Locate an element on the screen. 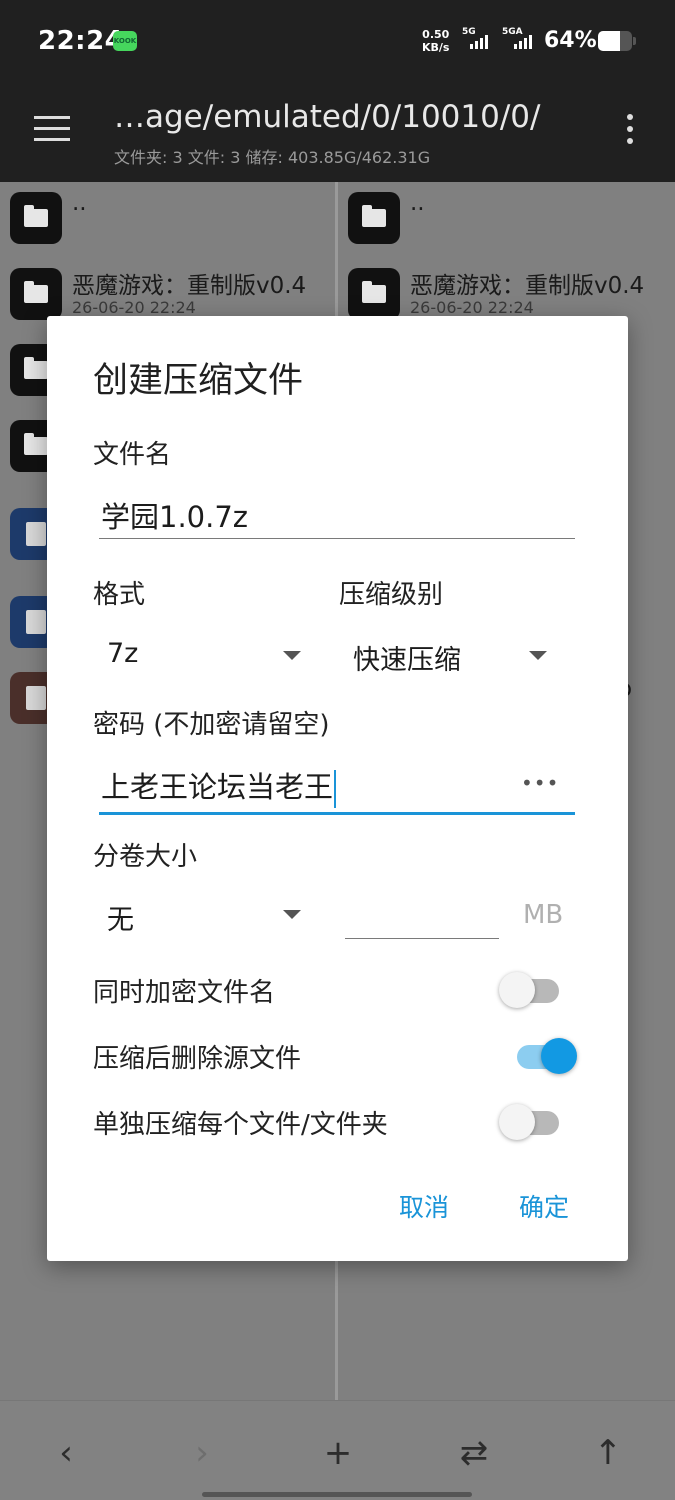 The image size is (675, 1500). current-path: …age/emulated/0/10010/0/ is located at coordinates (327, 117).